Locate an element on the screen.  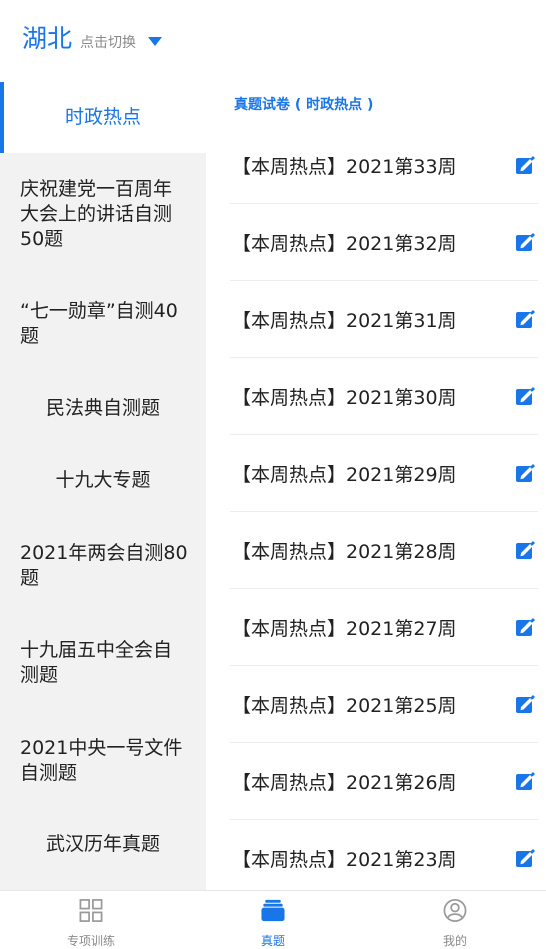
tab-real-papers: 真题 is located at coordinates (273, 920).